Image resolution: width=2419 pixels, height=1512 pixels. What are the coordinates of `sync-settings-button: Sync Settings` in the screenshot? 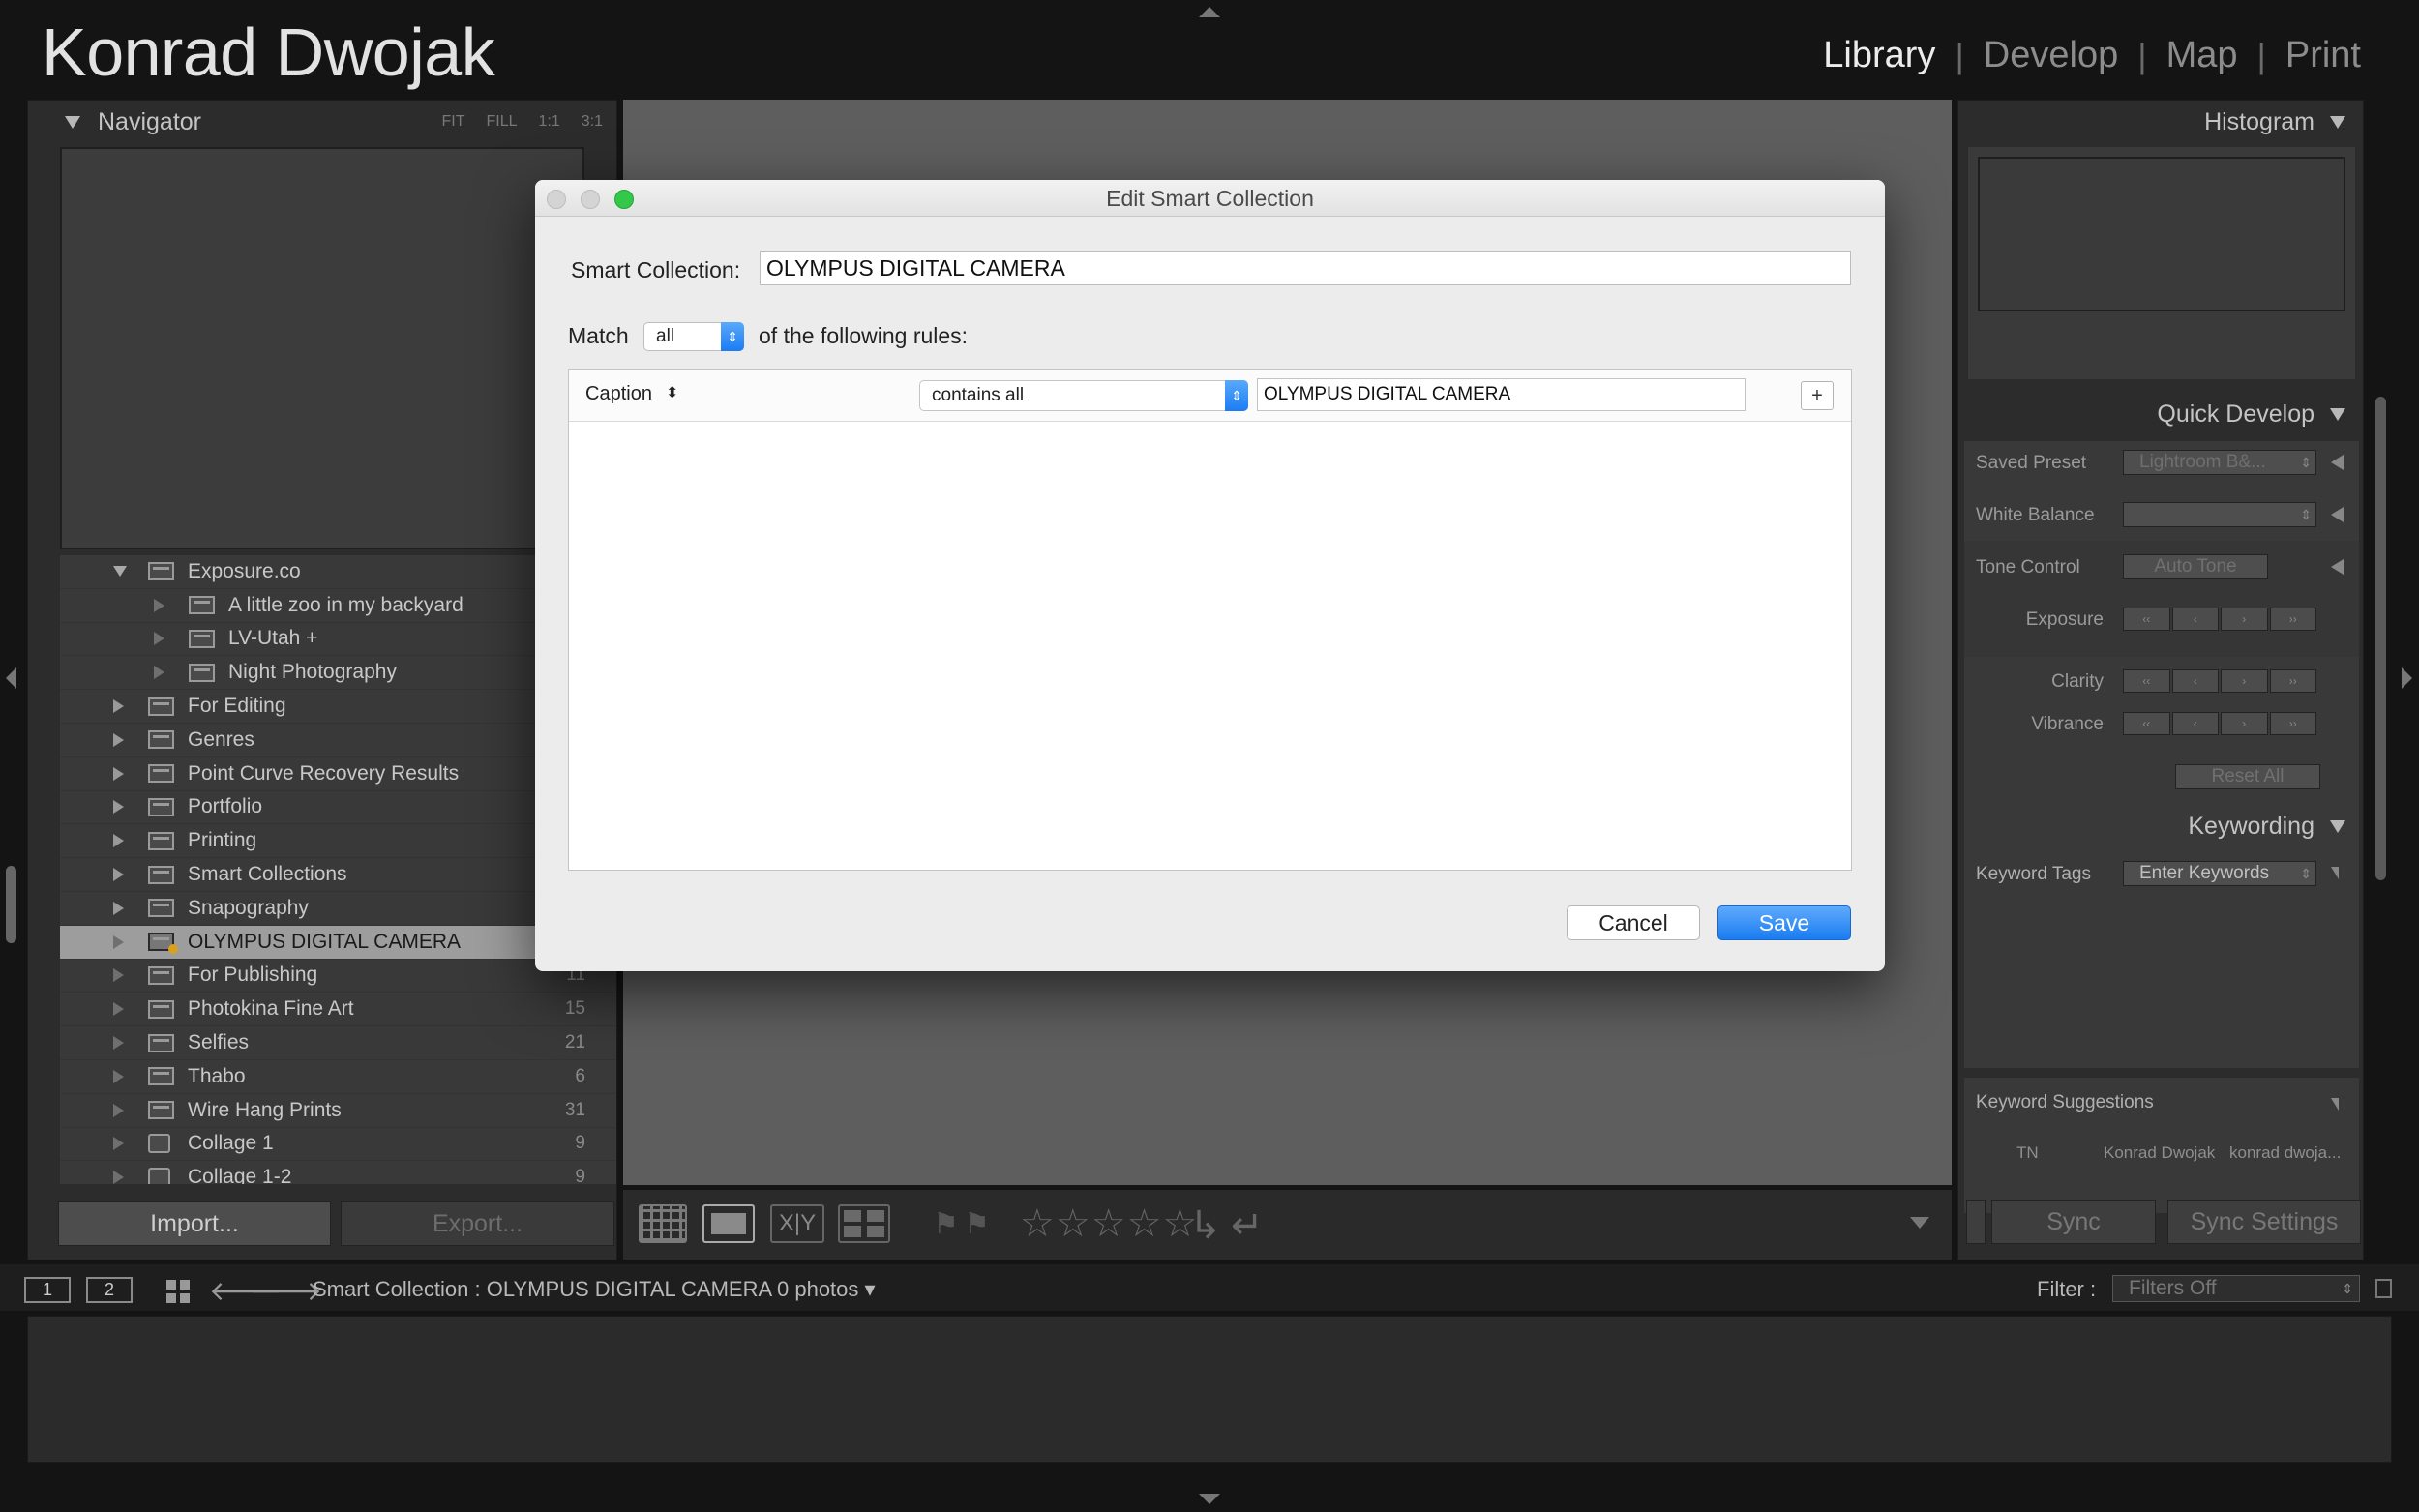 It's located at (2264, 1222).